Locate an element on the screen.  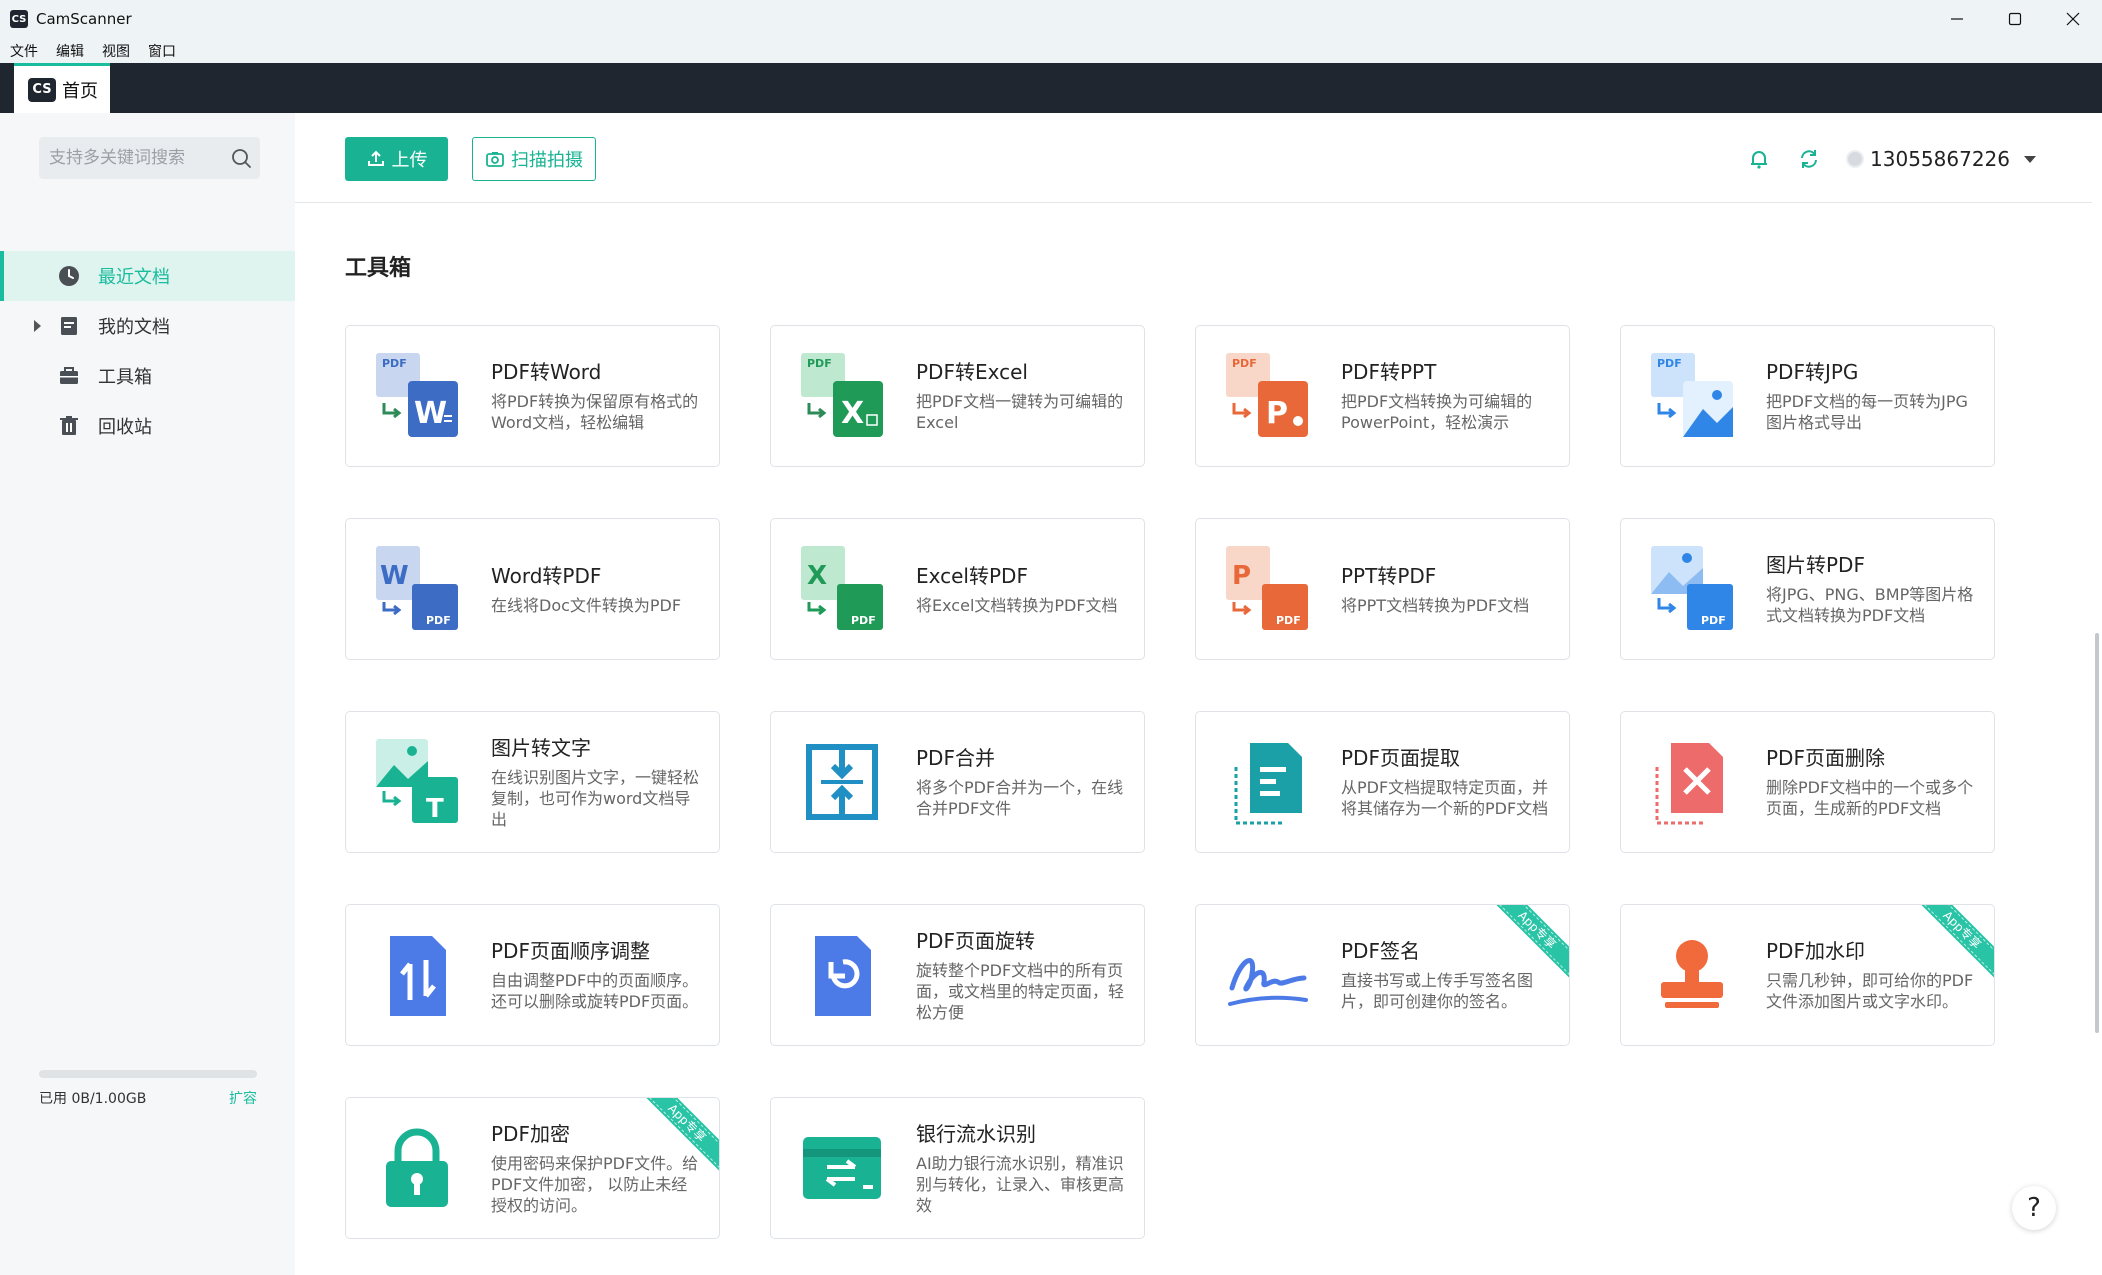
tool-card: PDF加水印 只需几秒钟，即可给你的PDF文件添加图片或文字水印。 App专享 is located at coordinates (1807, 975).